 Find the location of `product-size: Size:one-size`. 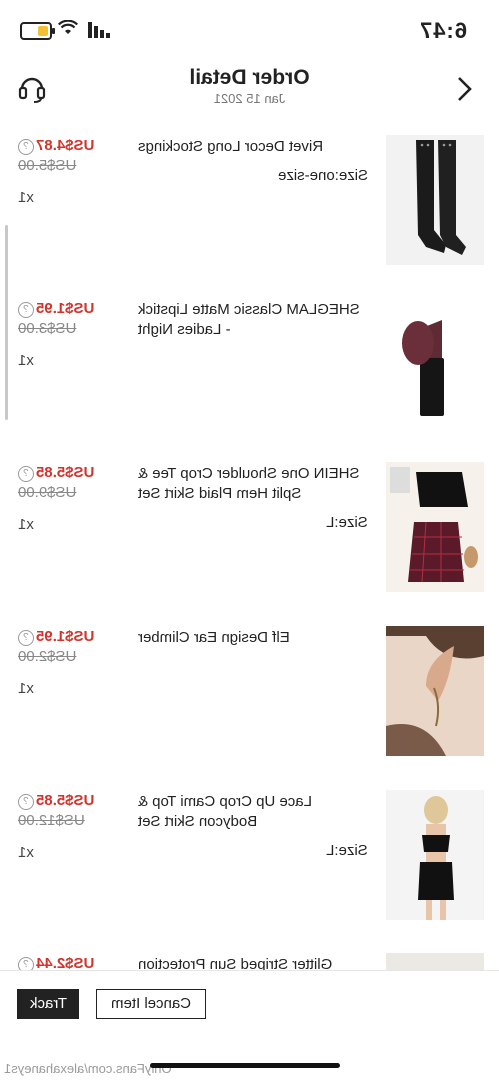

product-size: Size:one-size is located at coordinates (322, 175).